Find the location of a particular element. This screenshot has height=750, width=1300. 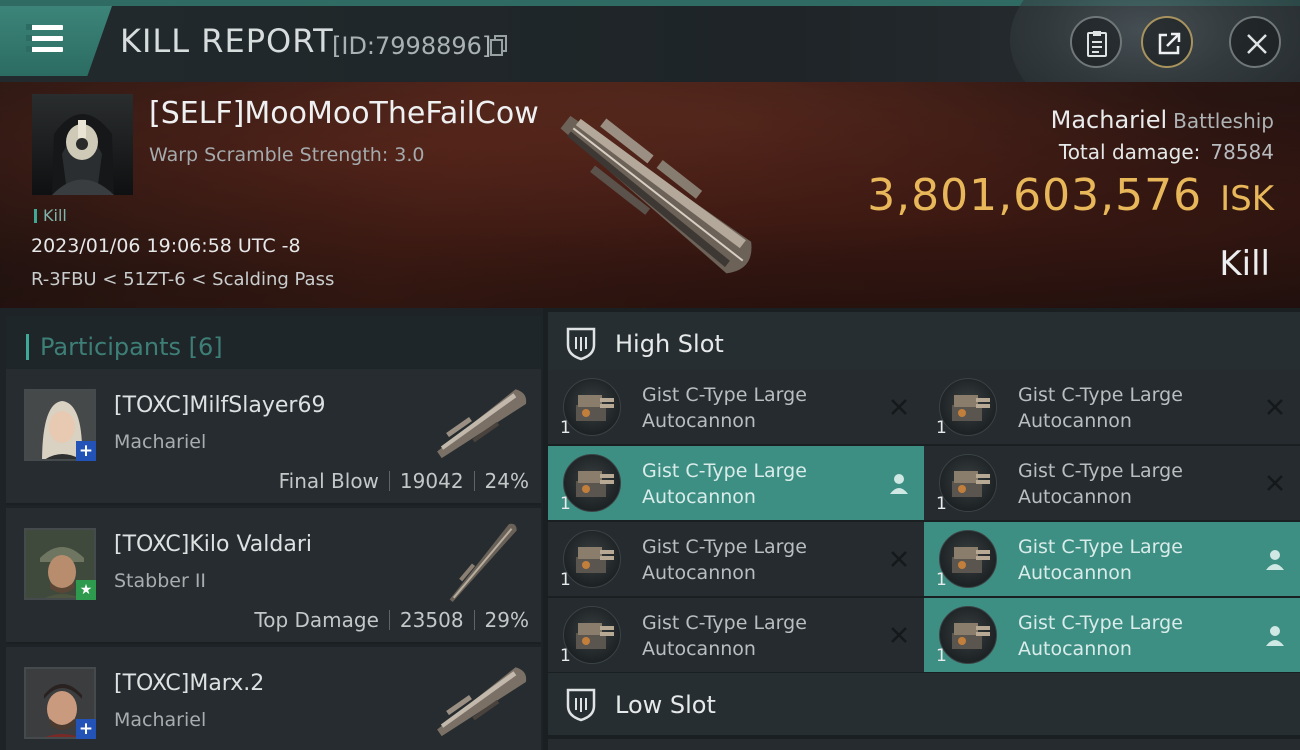

participant-row: + [TOXC]Marx.2 Machariel is located at coordinates (273, 698).